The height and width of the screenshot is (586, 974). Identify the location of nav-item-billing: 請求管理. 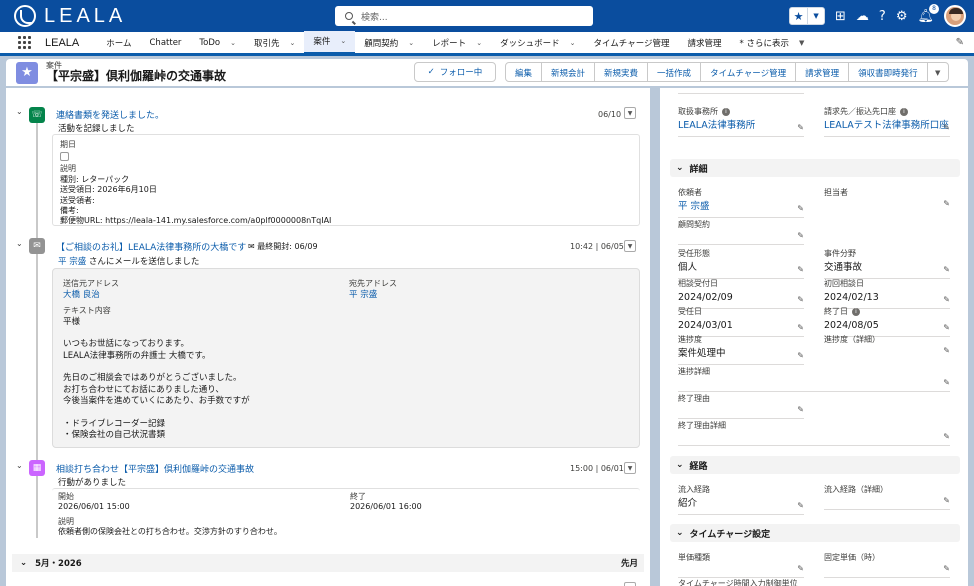
(705, 43).